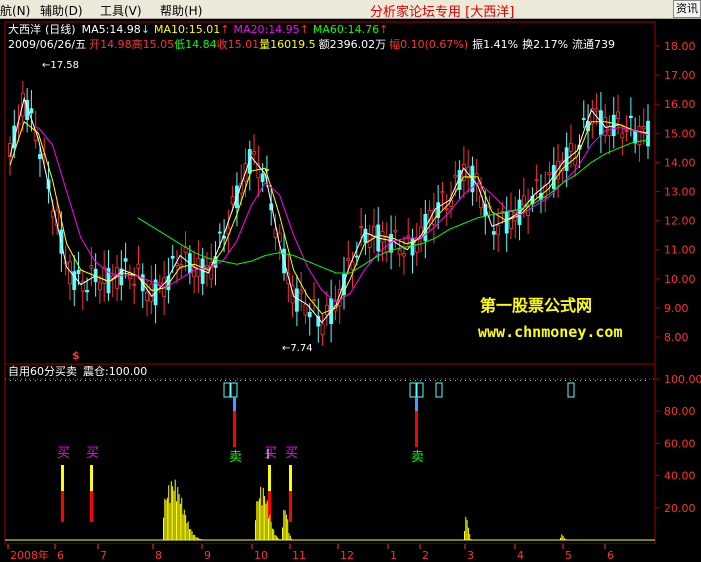 This screenshot has height=562, width=701. I want to click on quote-high: 高15.05, so click(153, 44).